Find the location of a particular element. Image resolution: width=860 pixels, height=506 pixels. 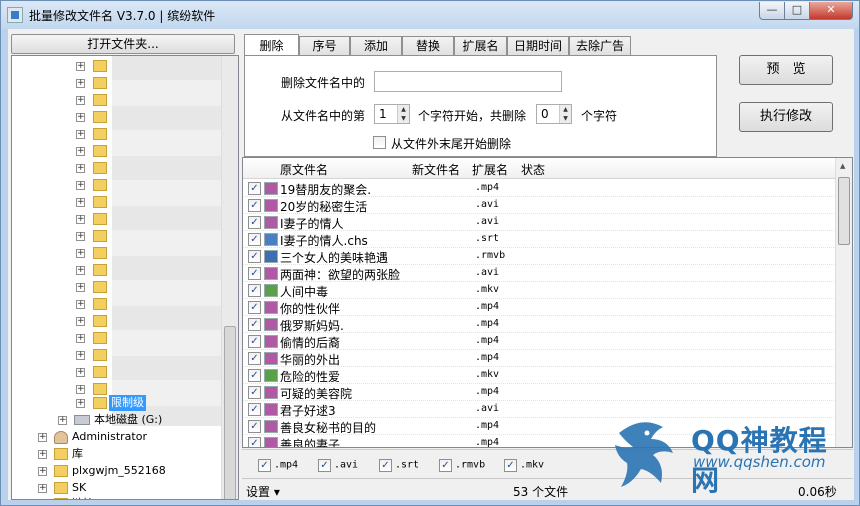

list-item: ✓ I妻子的情人.chs .srt is located at coordinates (539, 239).